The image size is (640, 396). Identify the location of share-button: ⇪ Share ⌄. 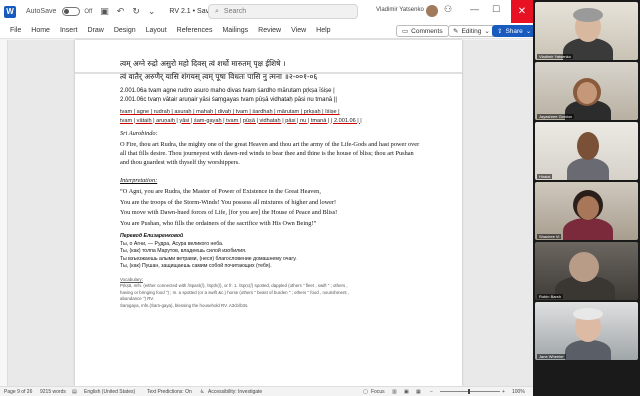
(512, 31).